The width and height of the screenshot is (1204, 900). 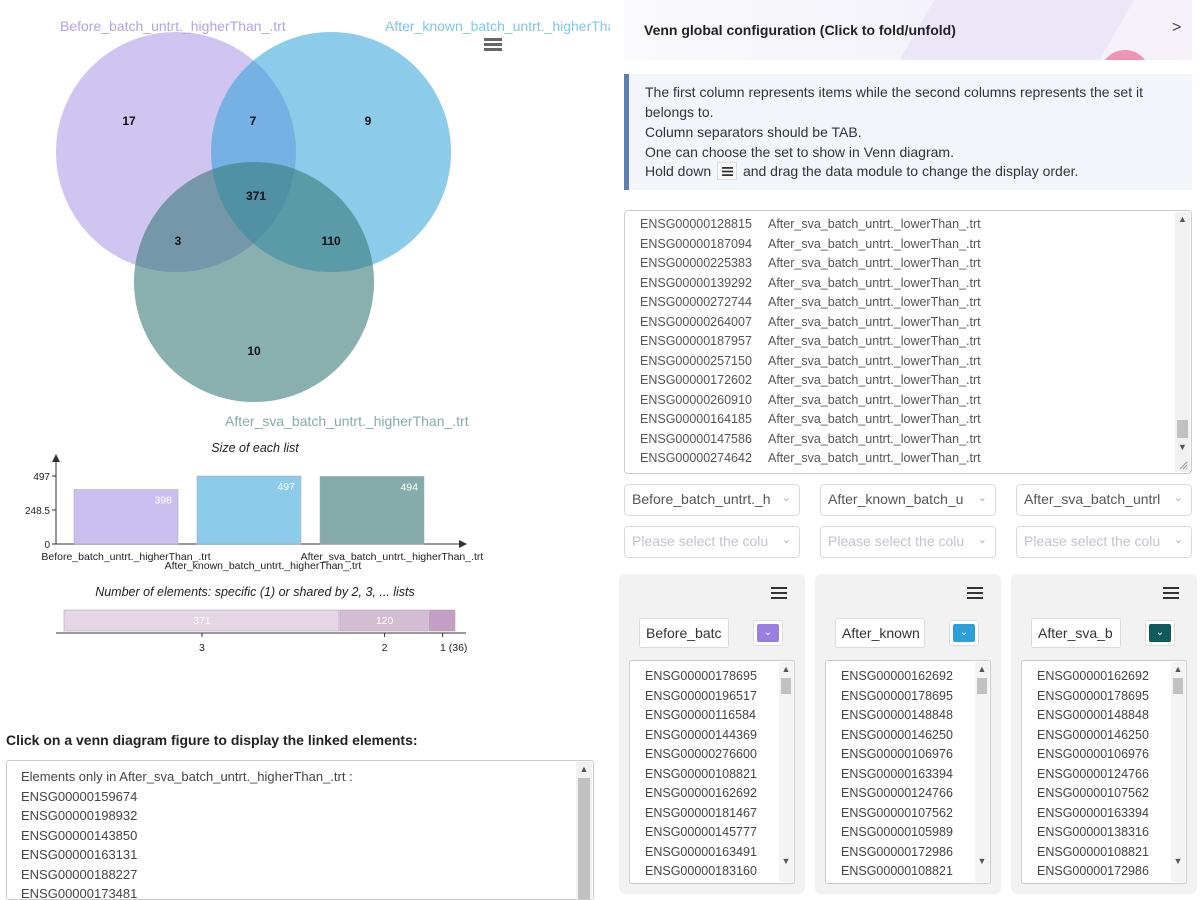 I want to click on set-select-3: After_sva_batch_untrl ⌄, so click(x=1104, y=500).